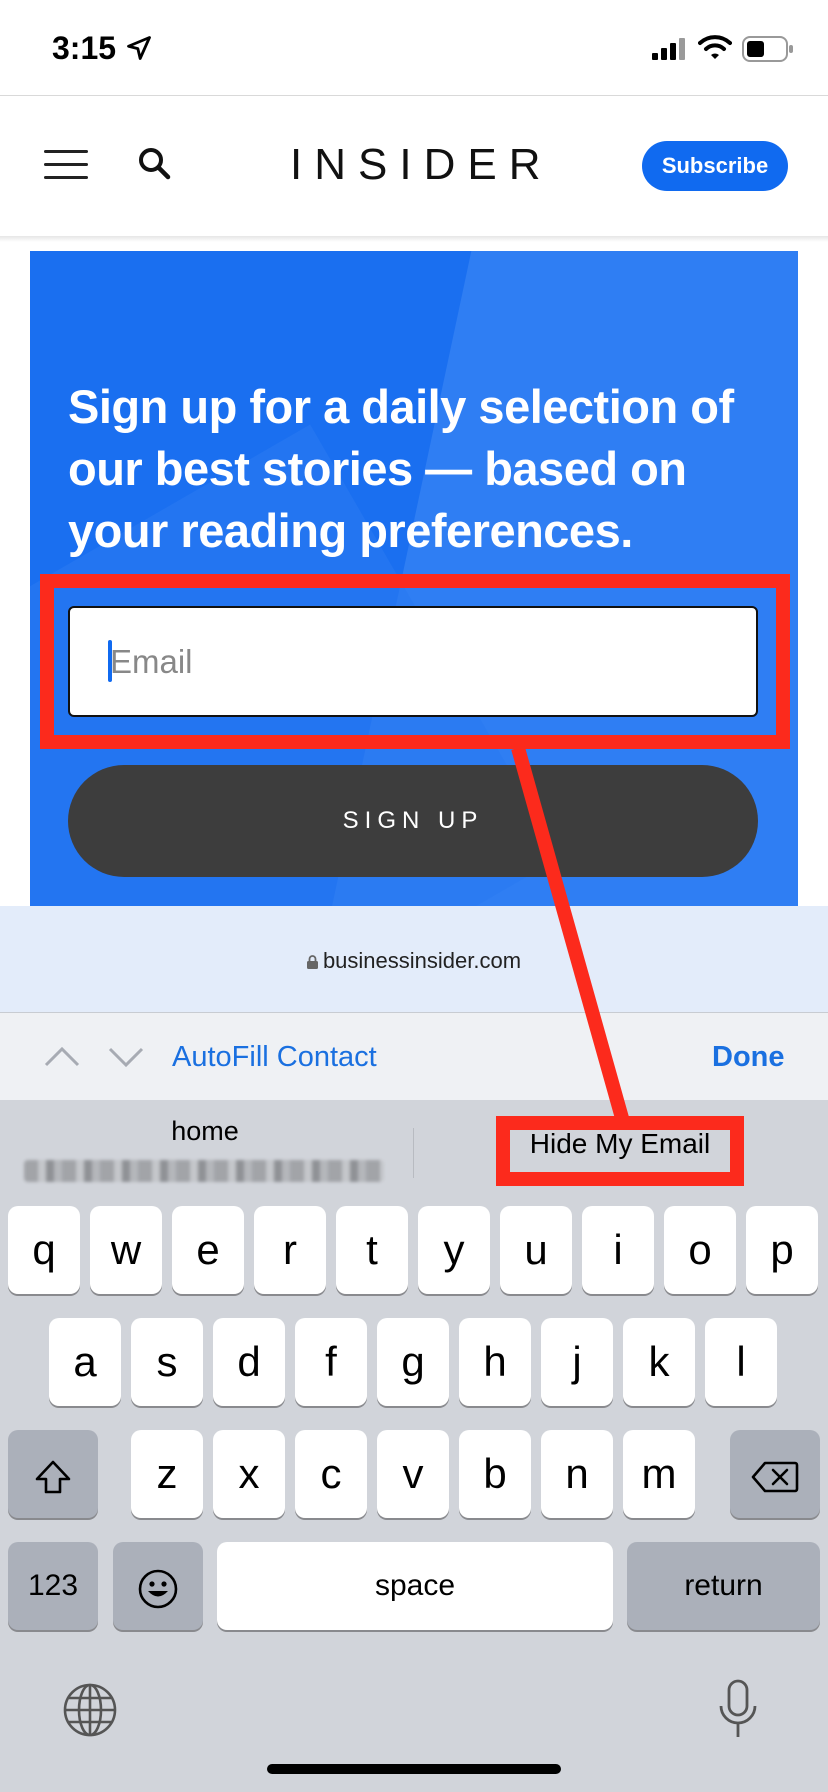 This screenshot has height=1792, width=828. Describe the element at coordinates (782, 1250) in the screenshot. I see `key-p: p` at that location.